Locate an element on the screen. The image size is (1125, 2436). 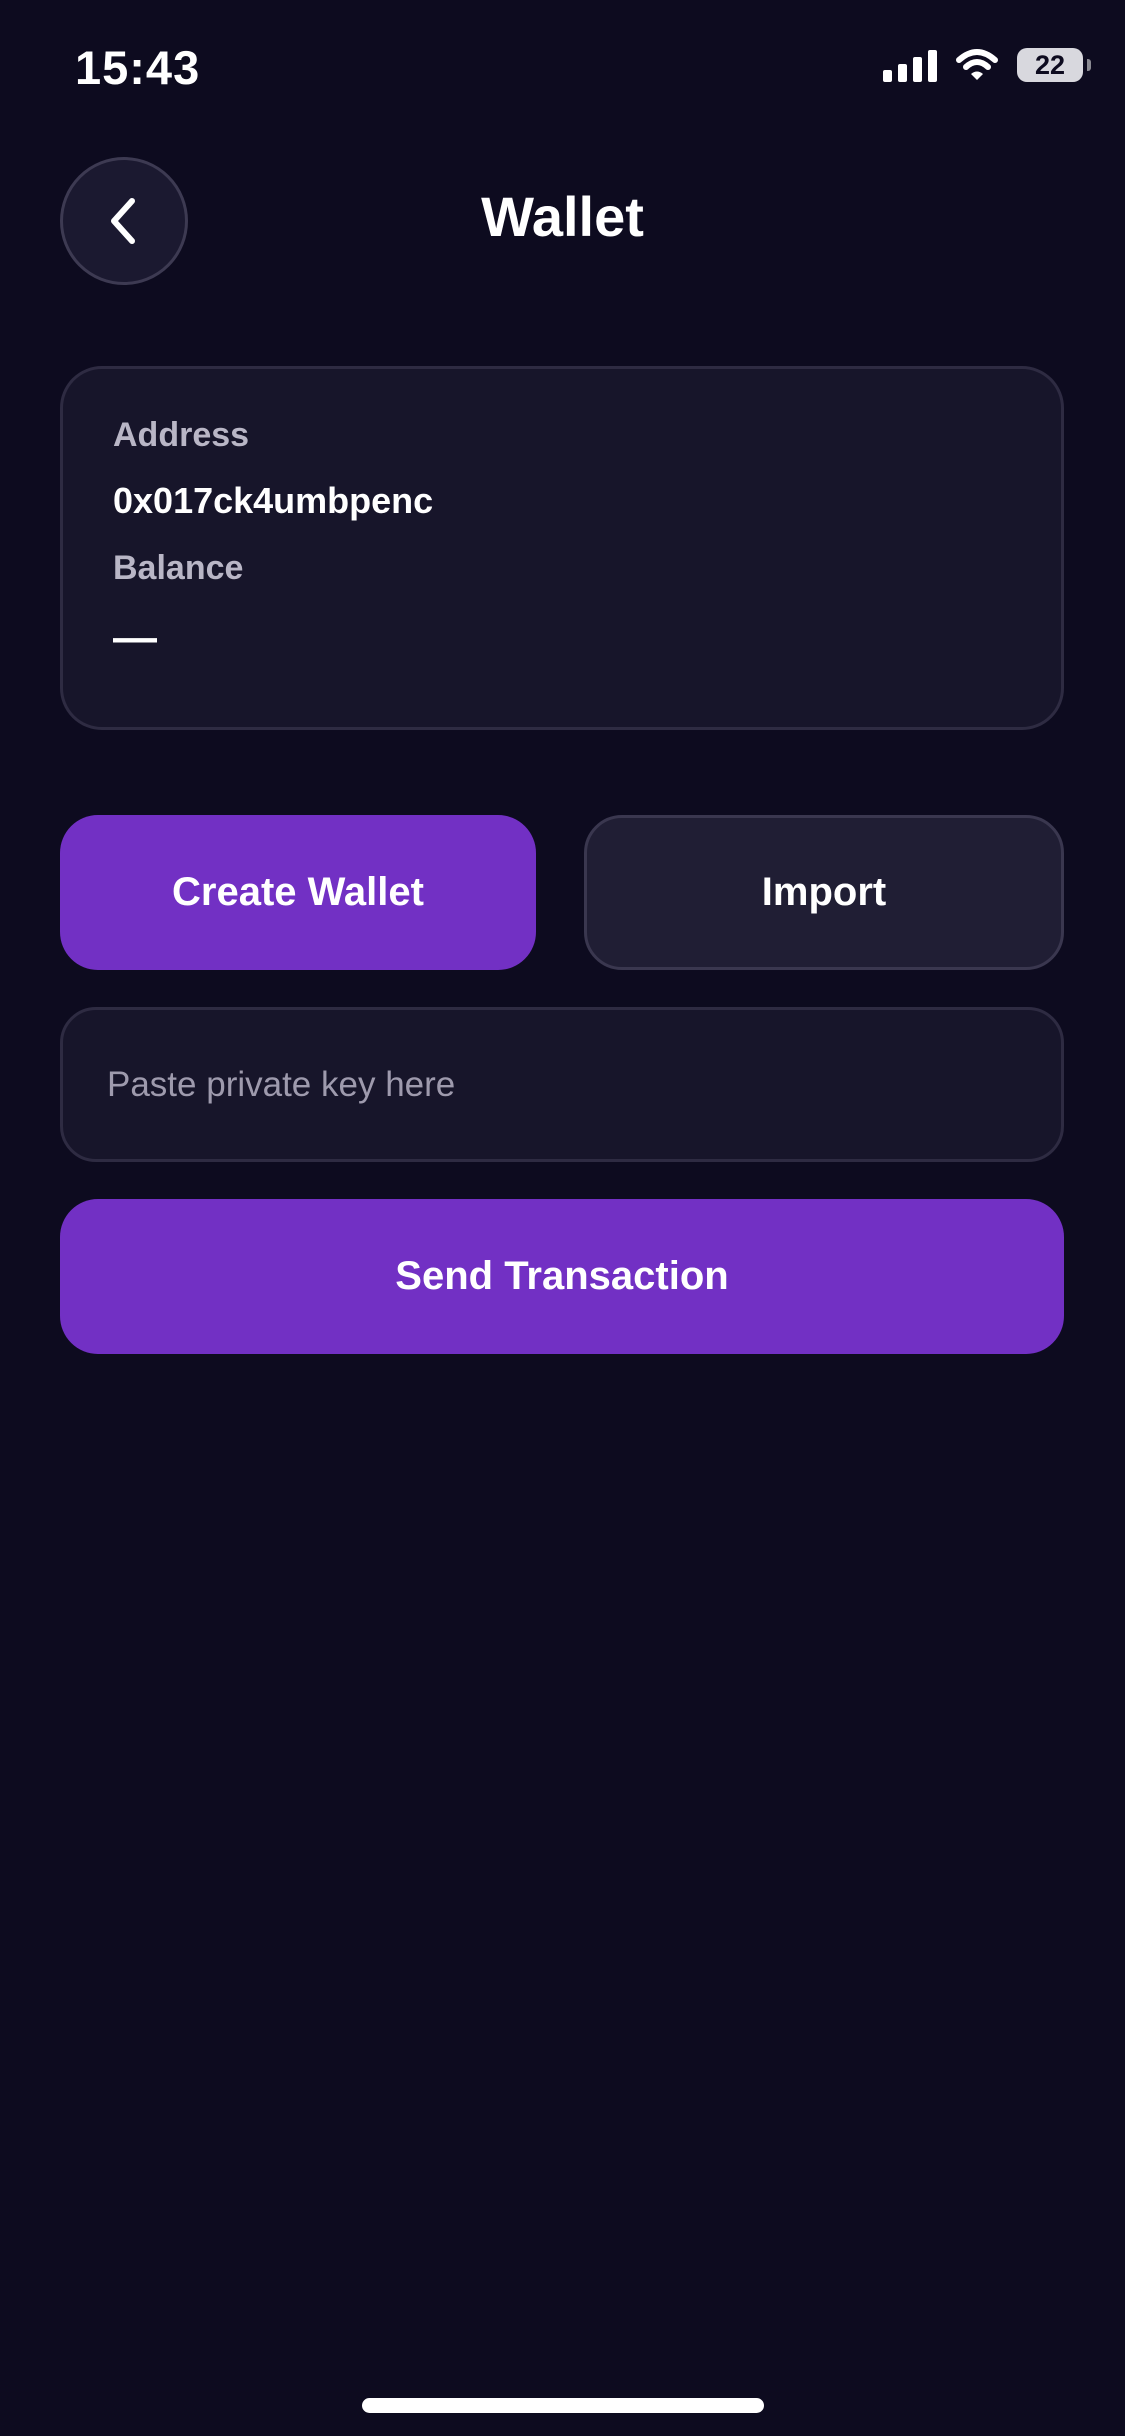
import-label: Import is located at coordinates (824, 892).